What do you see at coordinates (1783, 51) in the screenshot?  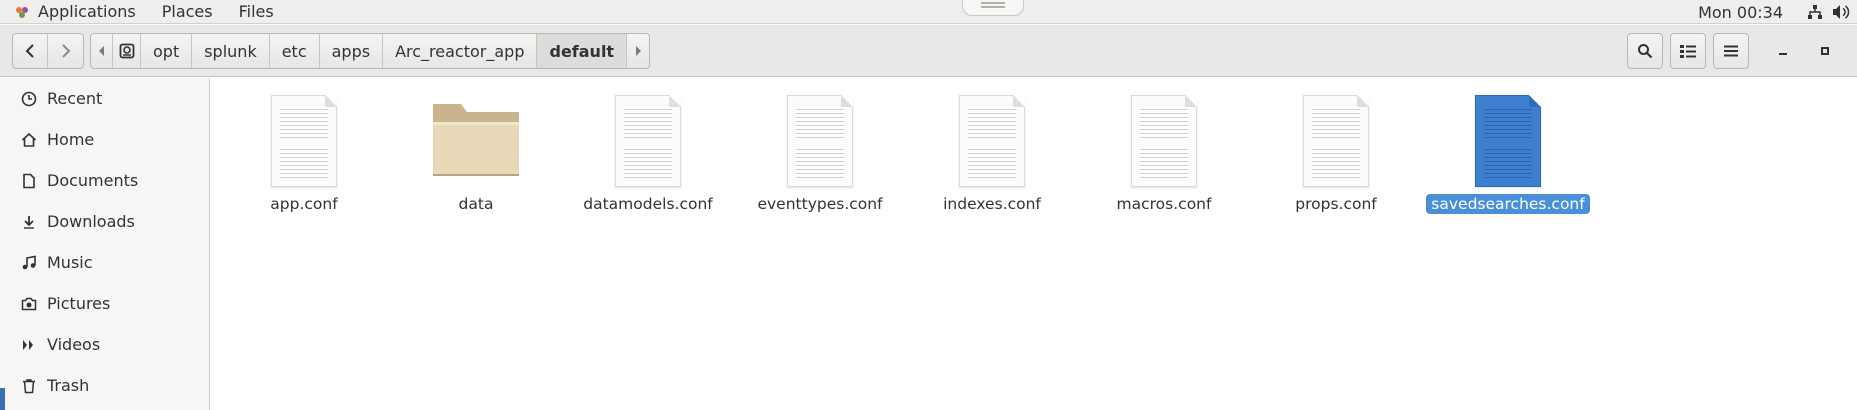 I see `minimize-button` at bounding box center [1783, 51].